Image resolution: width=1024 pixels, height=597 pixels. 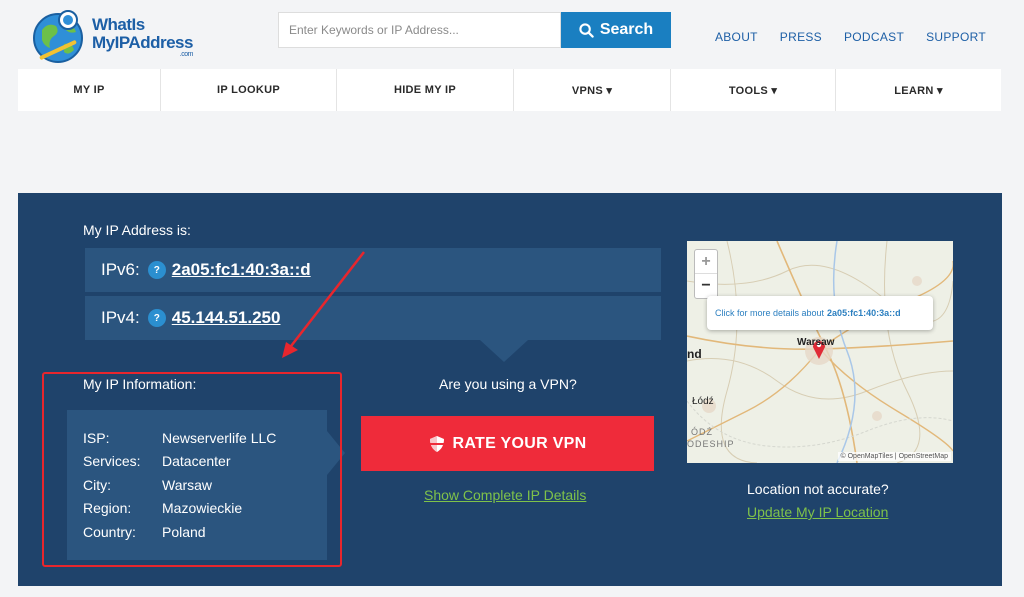 What do you see at coordinates (89, 90) in the screenshot?
I see `nav-my-ip: MY IP` at bounding box center [89, 90].